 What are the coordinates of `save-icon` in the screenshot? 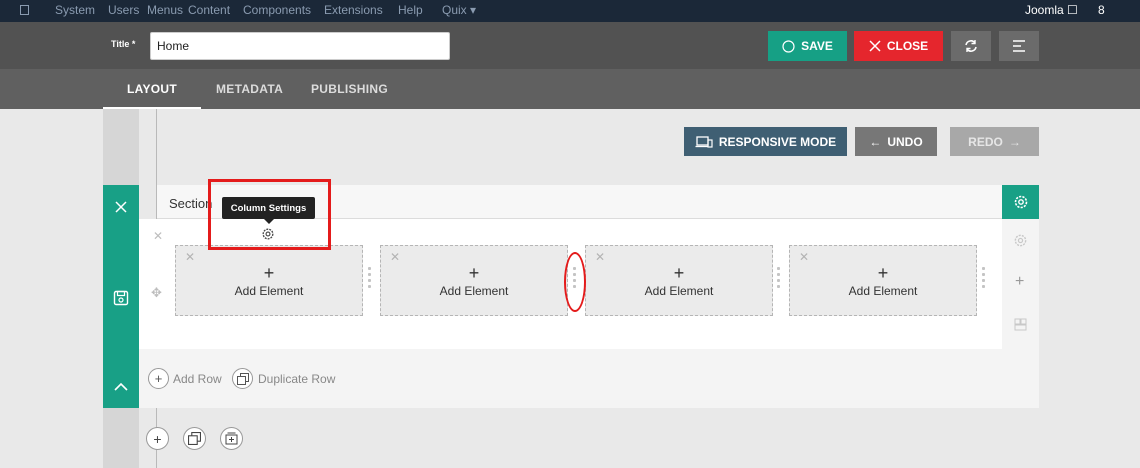 It's located at (121, 298).